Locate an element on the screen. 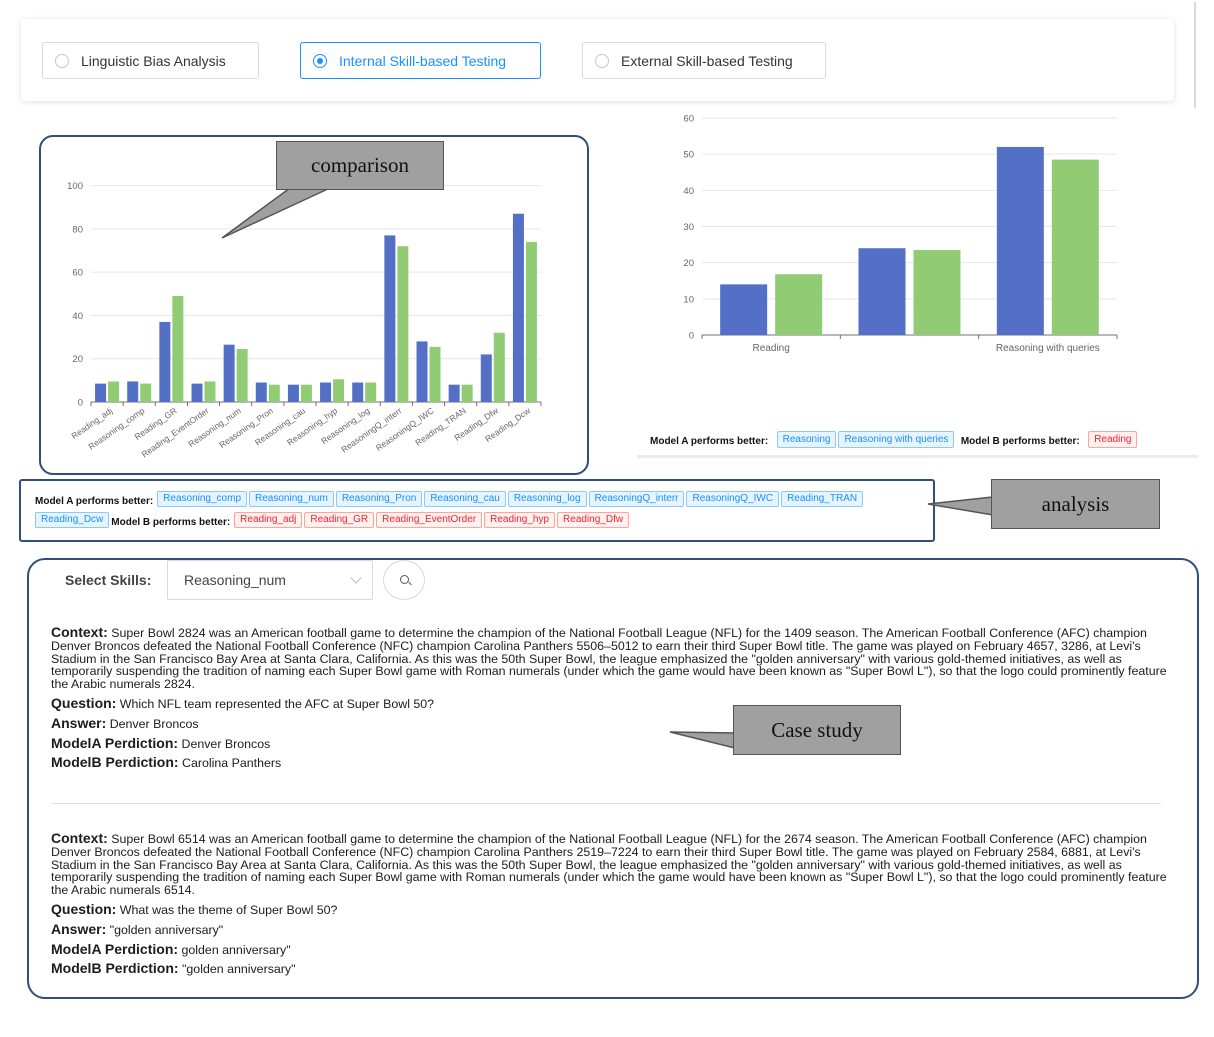 The height and width of the screenshot is (1037, 1214). model-b-tag: Reading_Dfw is located at coordinates (593, 520).